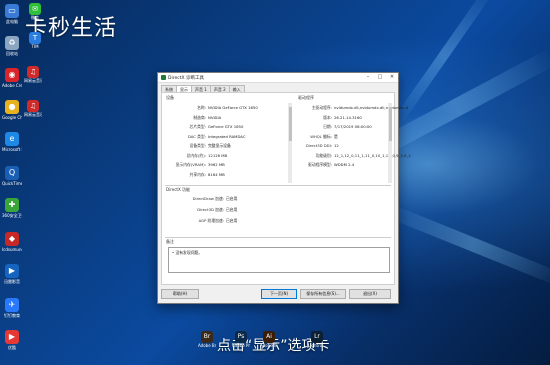 This screenshot has height=365, width=550. Describe the element at coordinates (170, 241) in the screenshot. I see `notes-group-title: 备注` at that location.